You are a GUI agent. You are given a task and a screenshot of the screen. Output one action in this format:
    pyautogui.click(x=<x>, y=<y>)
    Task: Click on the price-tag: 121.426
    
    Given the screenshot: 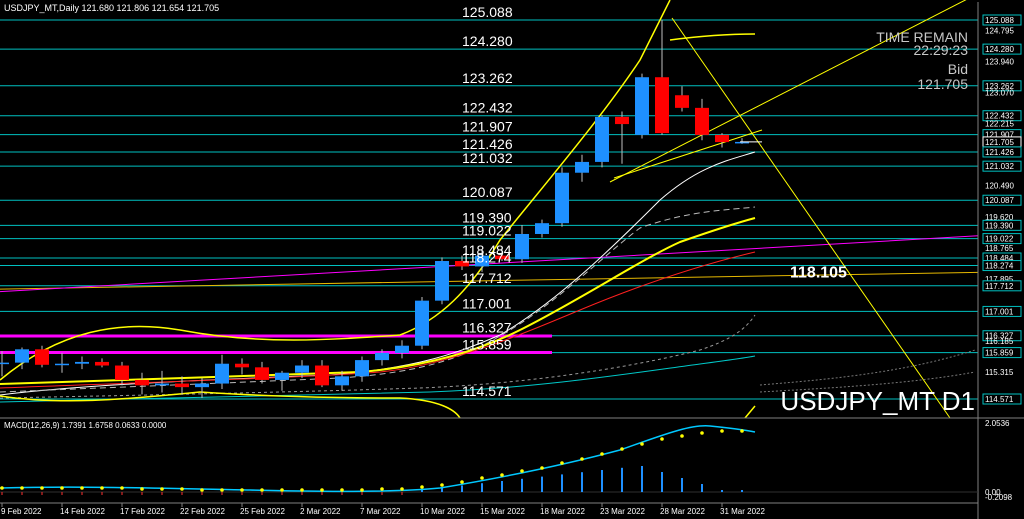 What is the action you would take?
    pyautogui.click(x=999, y=152)
    